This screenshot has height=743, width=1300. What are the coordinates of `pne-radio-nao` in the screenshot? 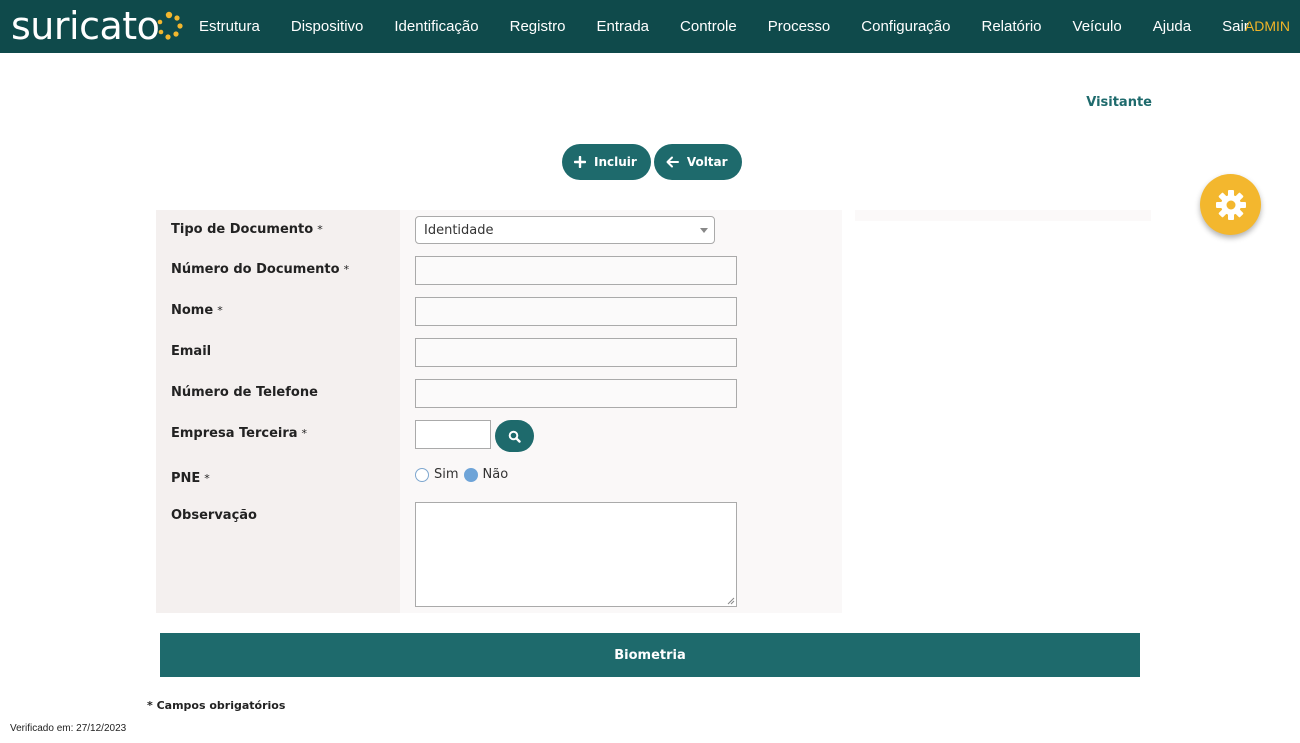 It's located at (470, 474).